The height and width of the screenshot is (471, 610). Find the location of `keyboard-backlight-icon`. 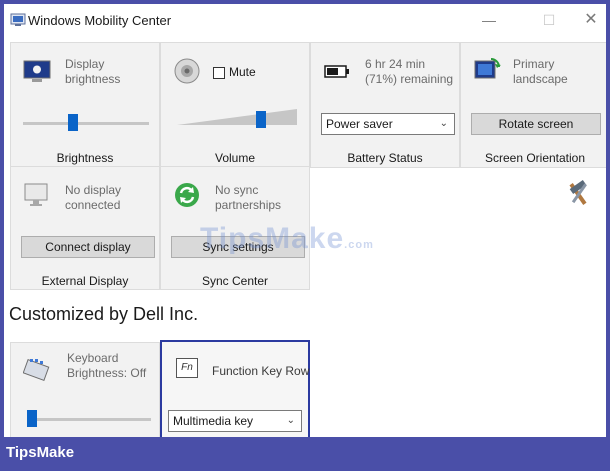

keyboard-backlight-icon is located at coordinates (36, 370).